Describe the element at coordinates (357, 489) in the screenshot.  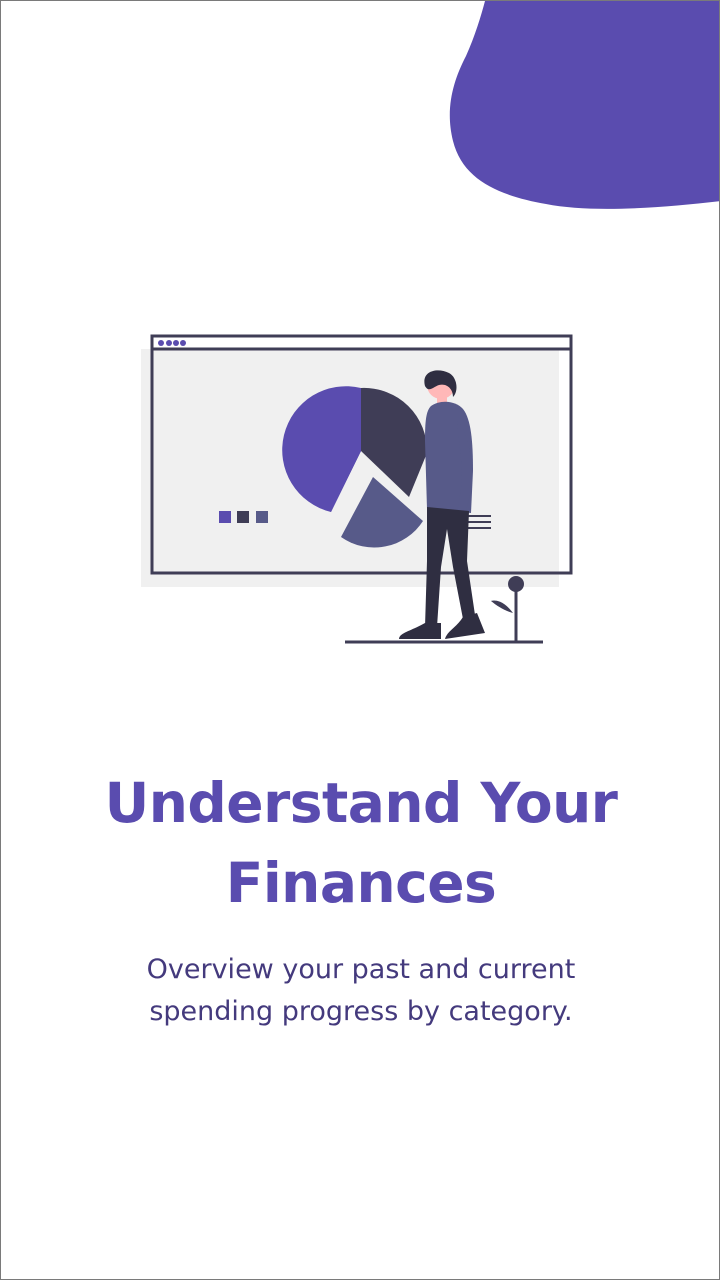
I see `finance-presentation-illustration` at that location.